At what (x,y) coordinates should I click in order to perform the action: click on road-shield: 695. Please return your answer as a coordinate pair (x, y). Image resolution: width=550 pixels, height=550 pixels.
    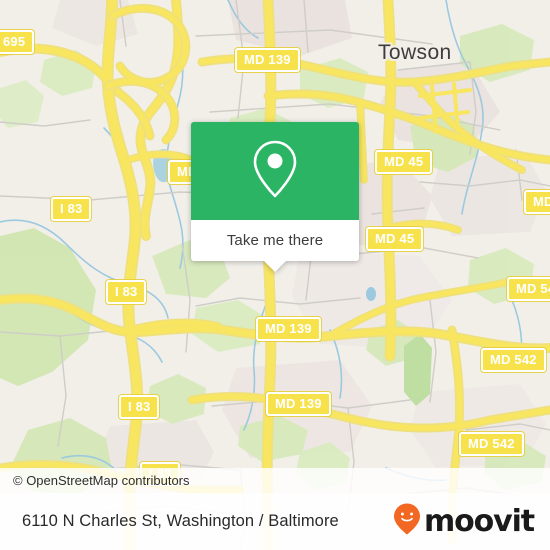
    Looking at the image, I should click on (17, 42).